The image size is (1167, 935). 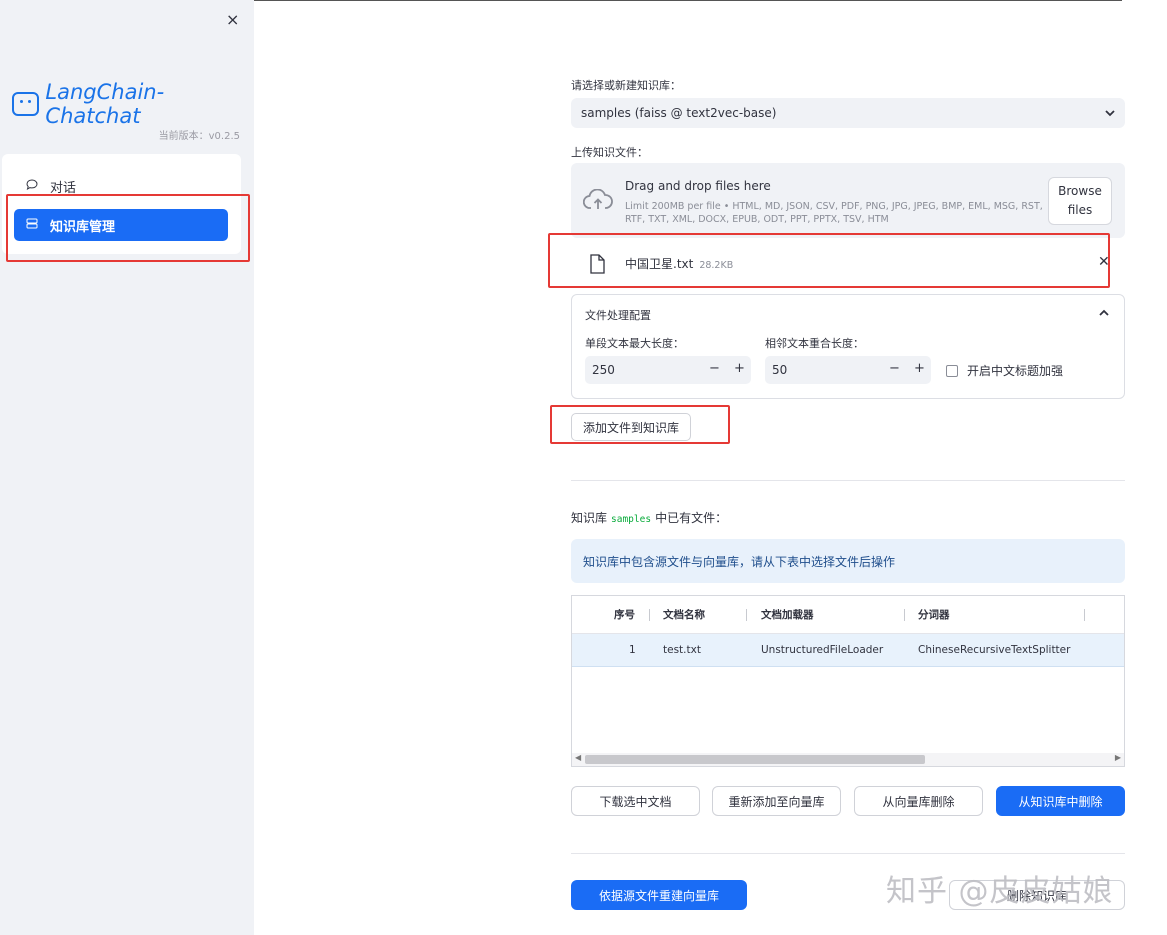 What do you see at coordinates (848, 113) in the screenshot?
I see `kb-select: samples (faiss @ text2vec-base)` at bounding box center [848, 113].